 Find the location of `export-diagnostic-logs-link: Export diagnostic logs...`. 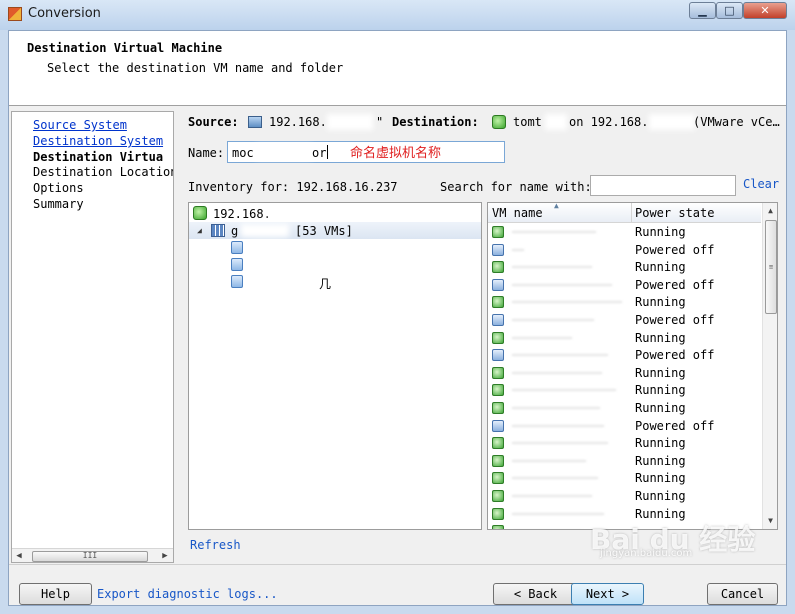

export-diagnostic-logs-link: Export diagnostic logs... is located at coordinates (187, 594).